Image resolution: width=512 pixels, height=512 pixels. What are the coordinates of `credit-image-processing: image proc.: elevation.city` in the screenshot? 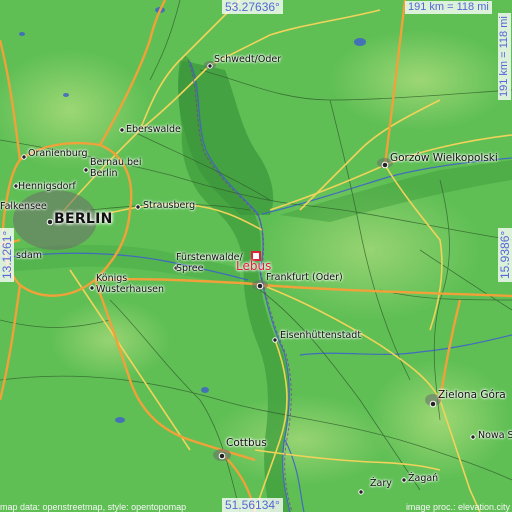 It's located at (457, 507).